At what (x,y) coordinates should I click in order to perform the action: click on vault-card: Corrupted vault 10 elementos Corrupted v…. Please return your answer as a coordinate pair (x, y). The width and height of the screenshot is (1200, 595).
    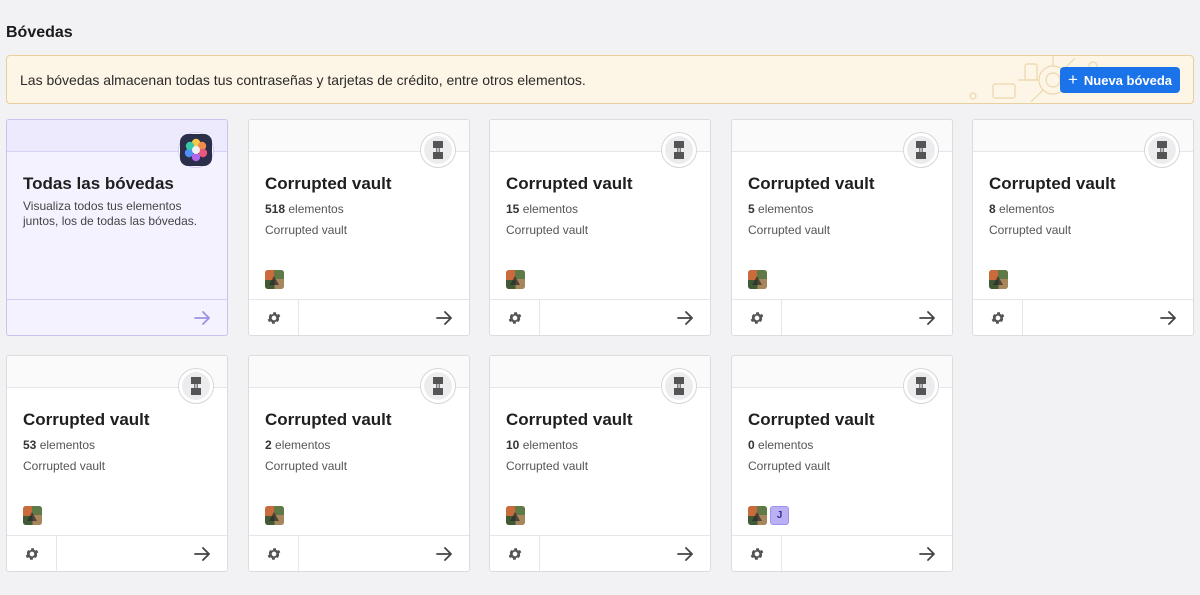
    Looking at the image, I should click on (600, 463).